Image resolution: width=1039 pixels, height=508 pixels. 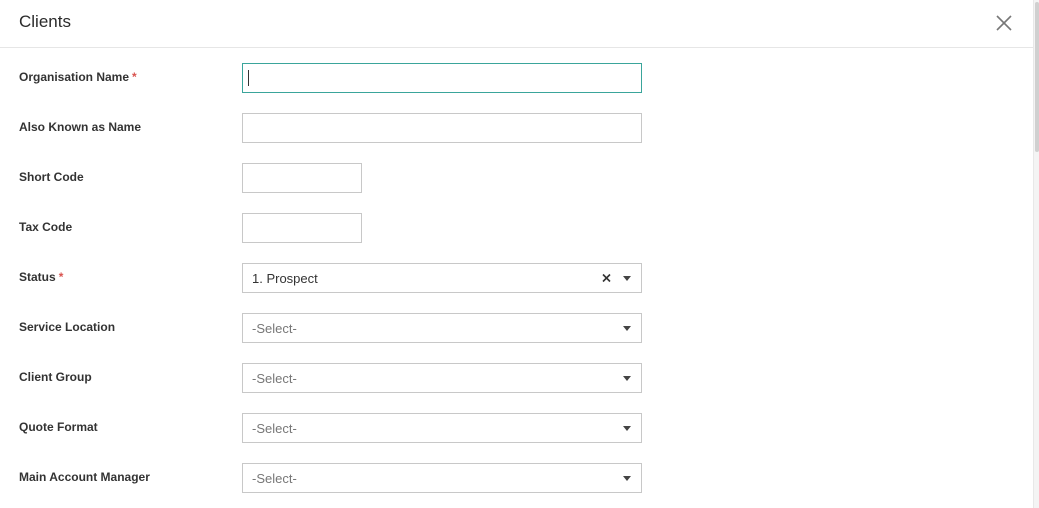 What do you see at coordinates (45, 21) in the screenshot?
I see `dialog-title: Clients` at bounding box center [45, 21].